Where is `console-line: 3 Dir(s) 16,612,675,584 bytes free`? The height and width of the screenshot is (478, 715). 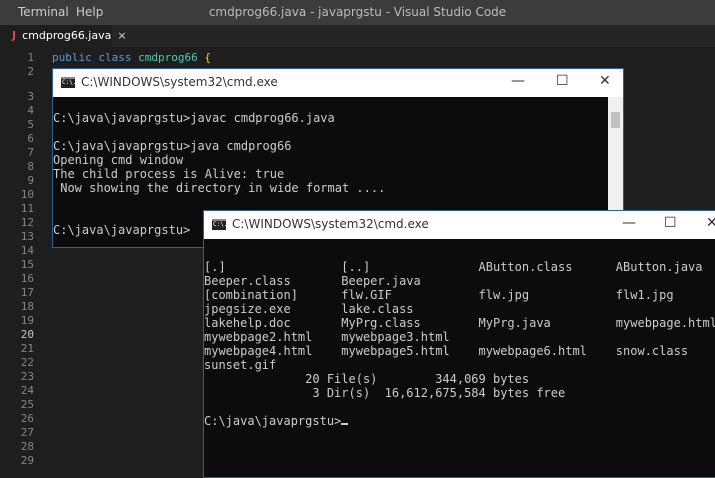
console-line: 3 Dir(s) 16,612,675,584 bytes free is located at coordinates (385, 393).